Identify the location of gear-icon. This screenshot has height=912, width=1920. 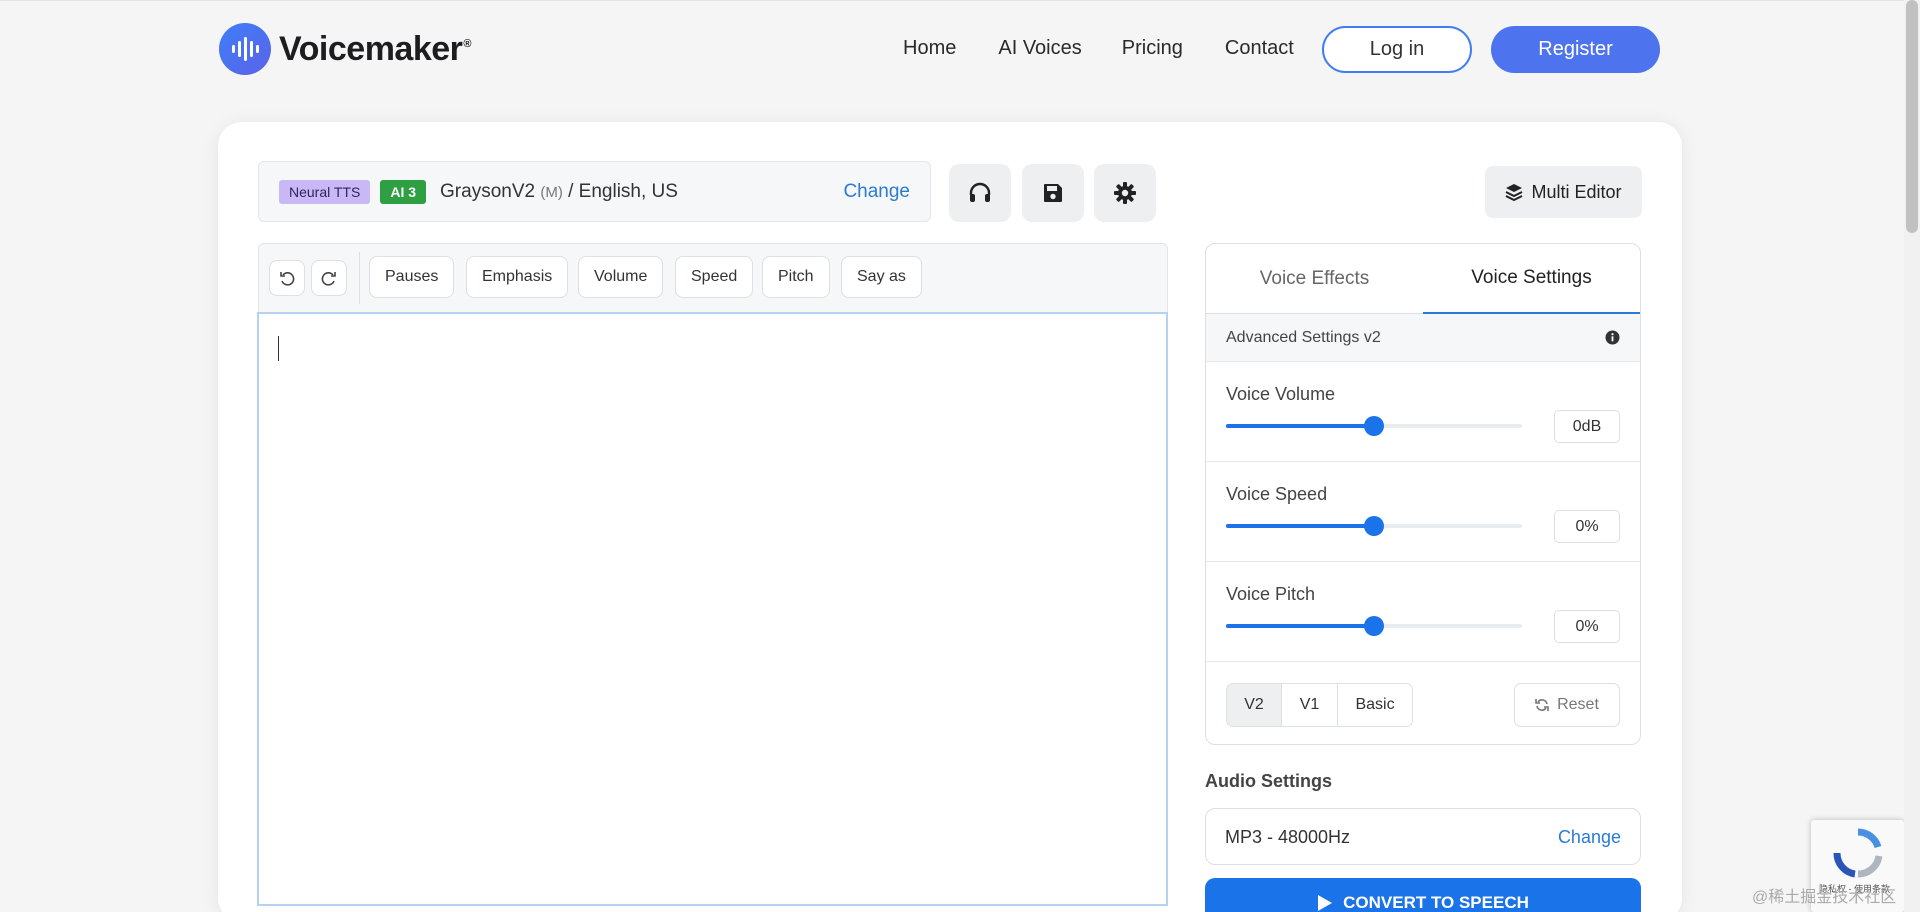
(1125, 193).